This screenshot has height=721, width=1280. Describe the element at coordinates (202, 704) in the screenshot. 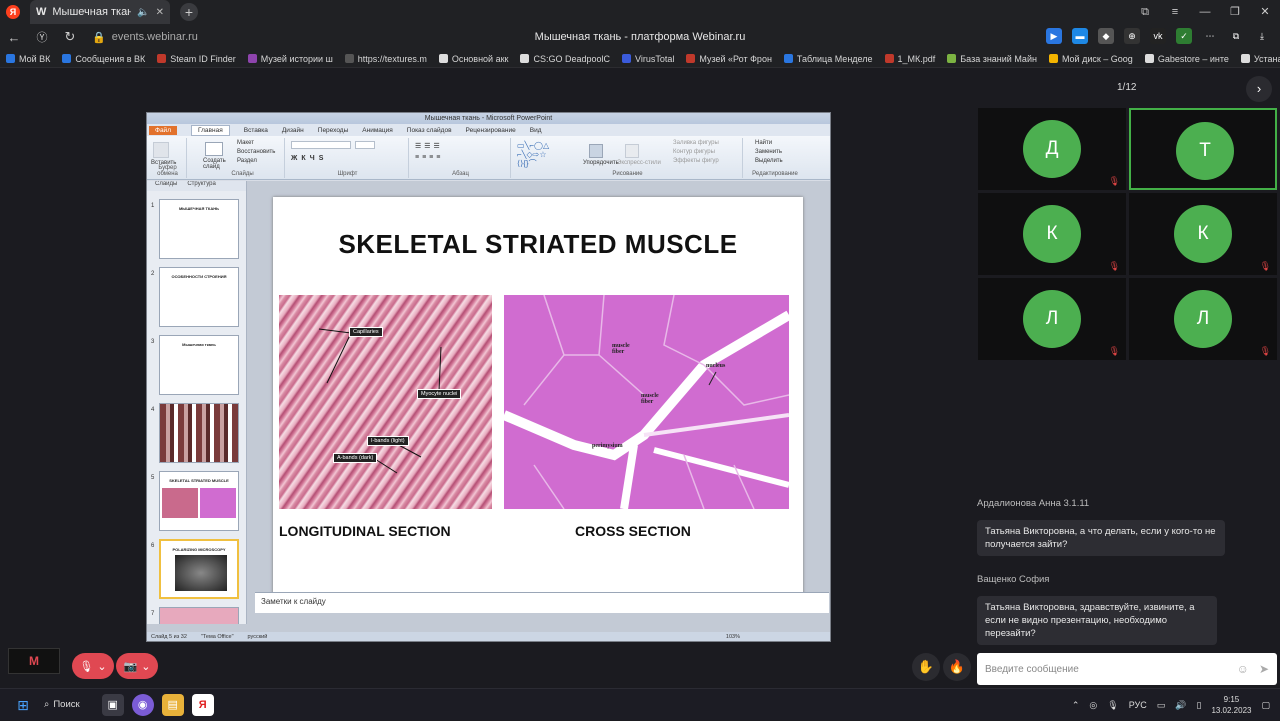

I see `yandex-browser-taskbar-icon: Я` at that location.